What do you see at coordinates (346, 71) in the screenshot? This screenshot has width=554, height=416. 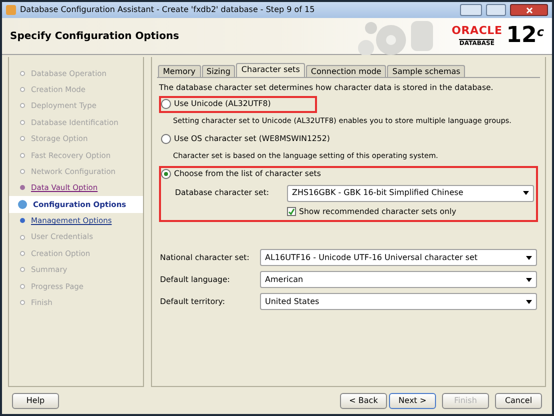 I see `tab: Connection mode` at bounding box center [346, 71].